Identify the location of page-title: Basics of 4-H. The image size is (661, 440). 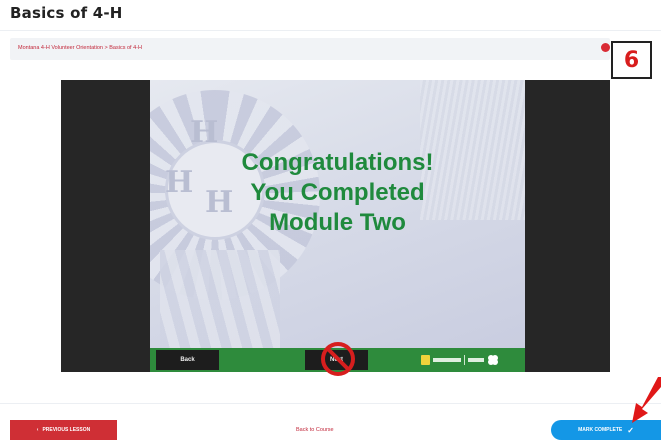
(66, 13).